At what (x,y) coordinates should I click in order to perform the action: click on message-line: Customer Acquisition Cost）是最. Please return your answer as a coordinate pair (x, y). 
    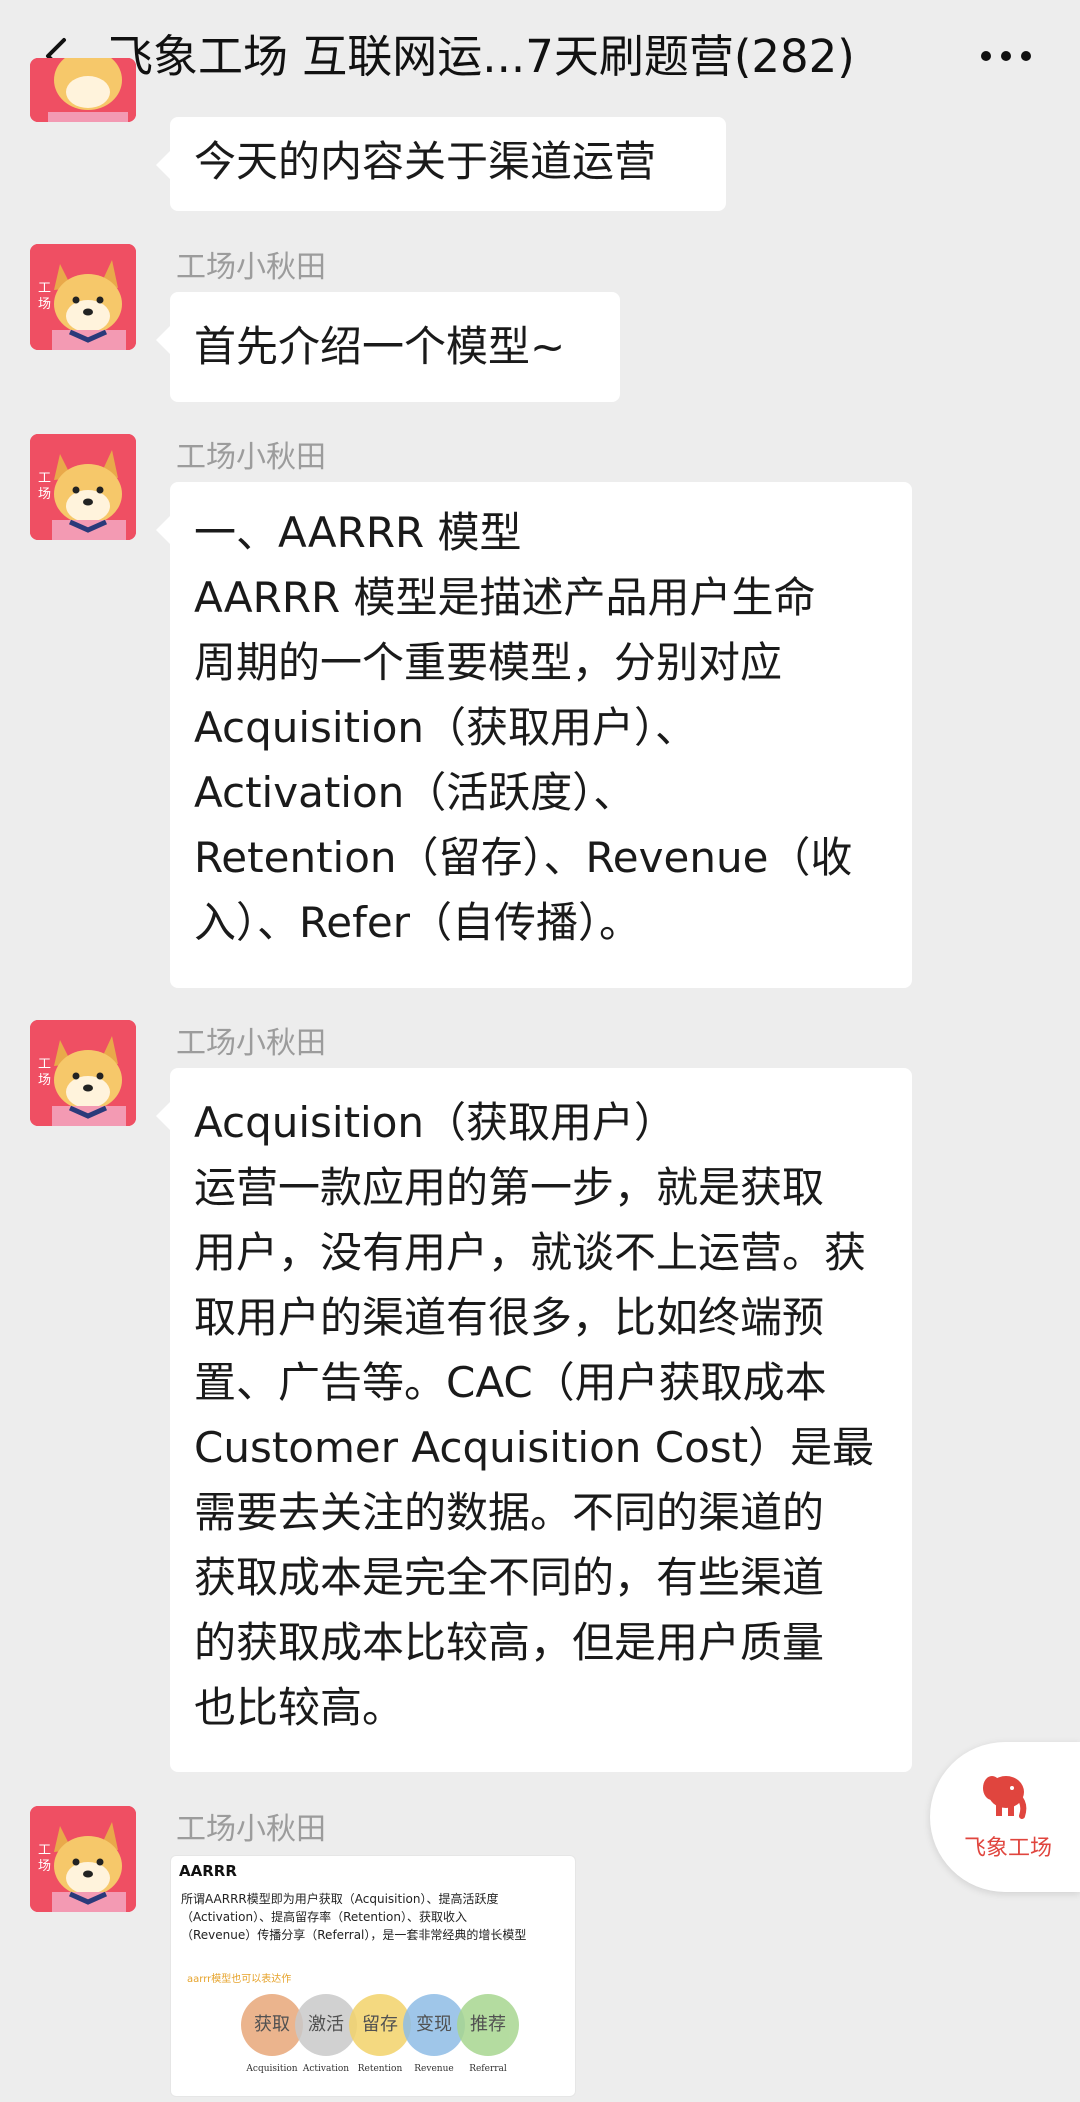
    Looking at the image, I should click on (534, 1447).